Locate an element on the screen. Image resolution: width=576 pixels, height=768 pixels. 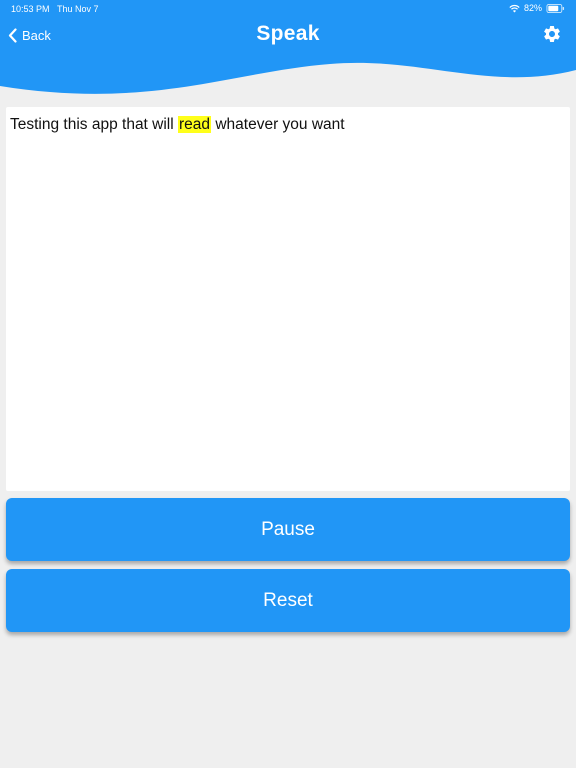
reset-button: Reset is located at coordinates (288, 600).